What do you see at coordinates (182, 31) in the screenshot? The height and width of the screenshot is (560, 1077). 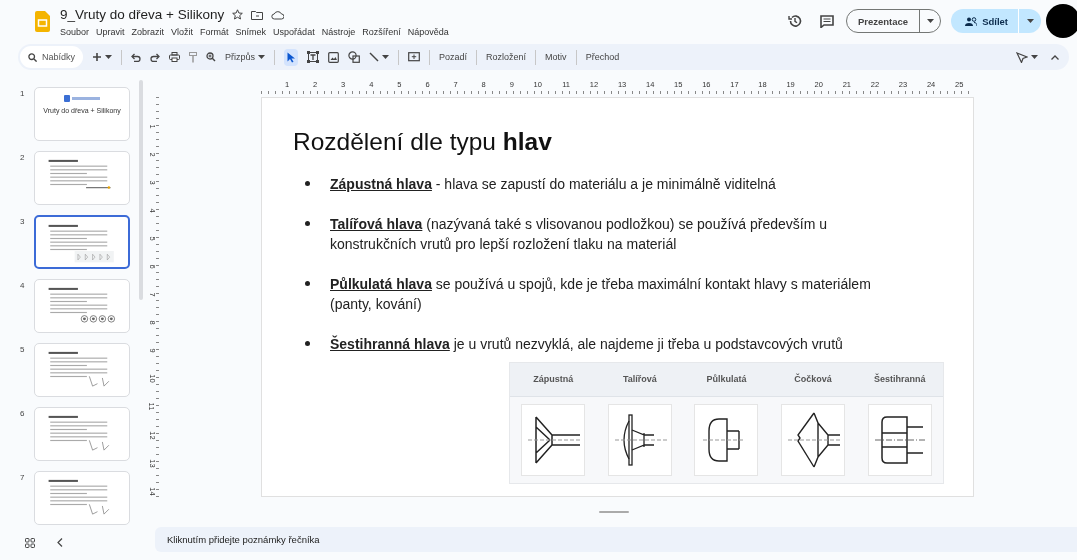 I see `menu-item: Vložit` at bounding box center [182, 31].